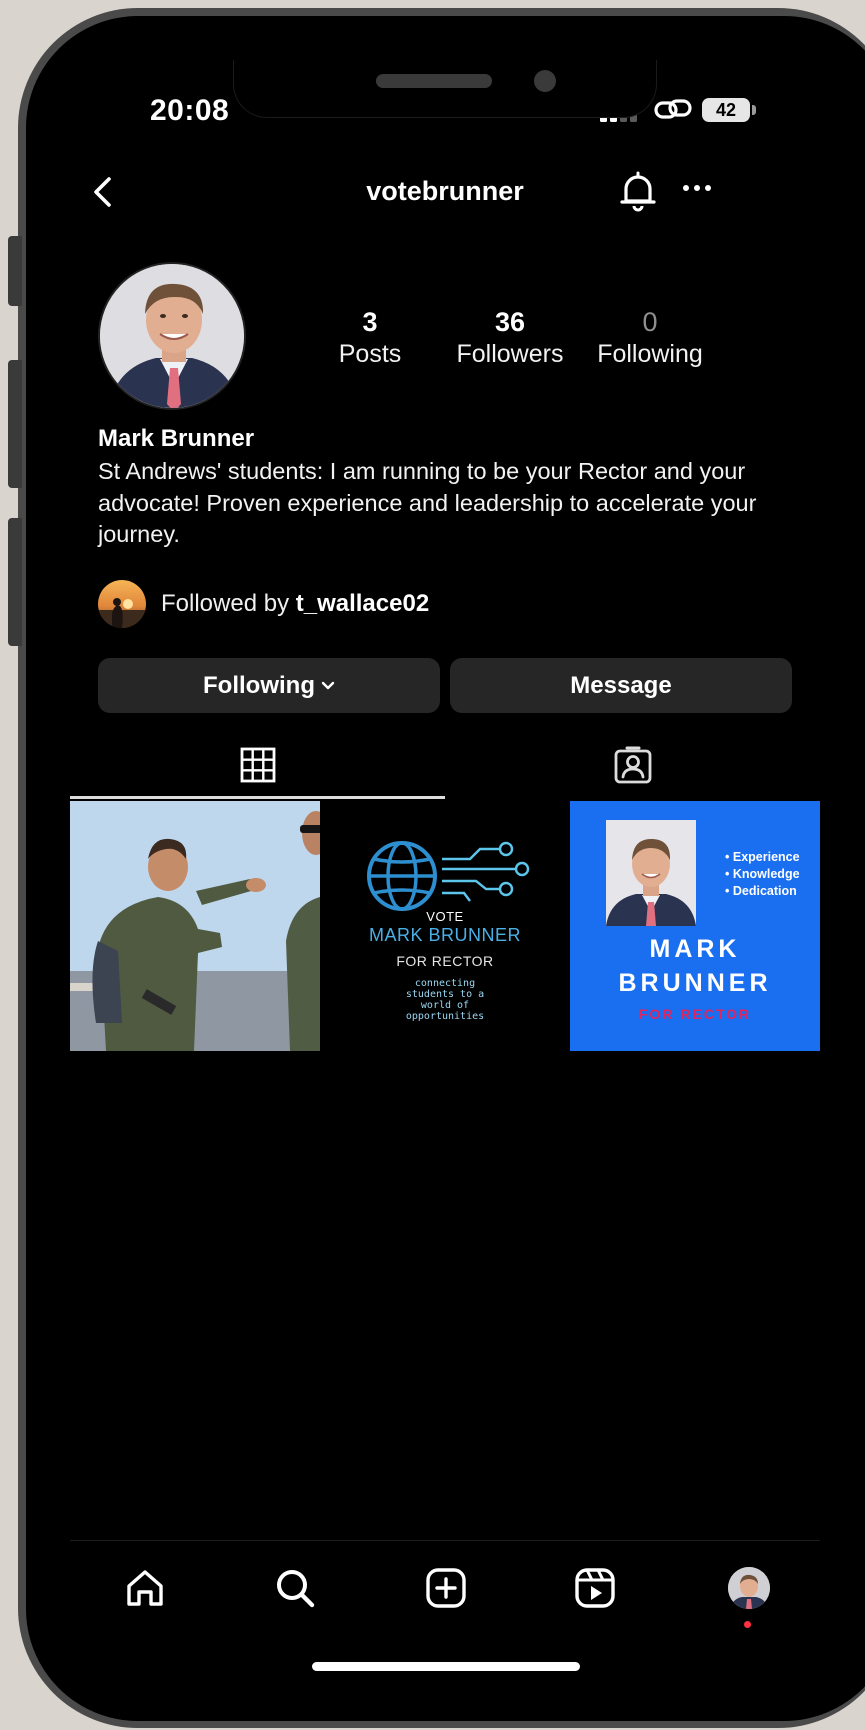 The image size is (865, 1730). I want to click on search-icon, so click(296, 1589).